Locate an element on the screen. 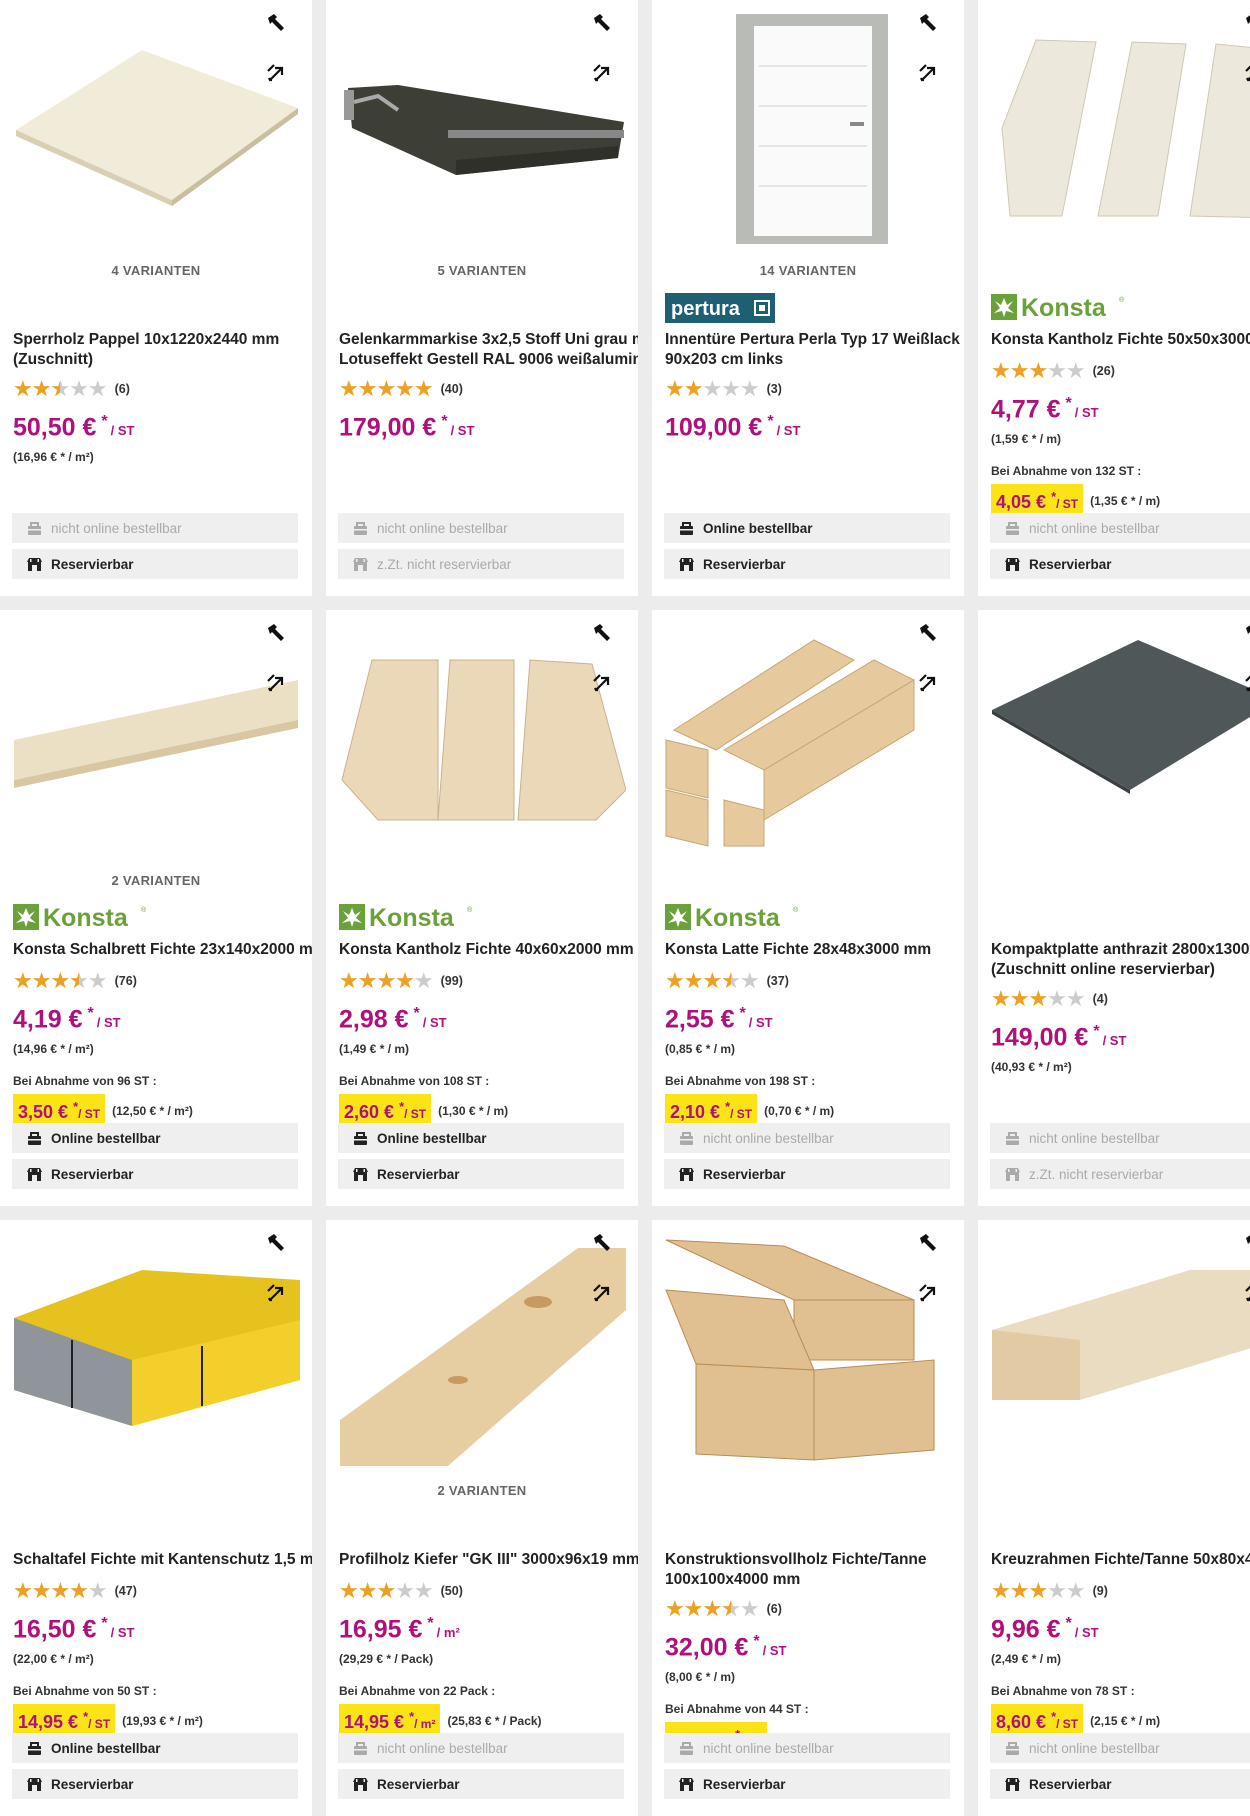 The height and width of the screenshot is (1816, 1250). rating: ★★★★★★★★★★ (4) is located at coordinates (1120, 999).